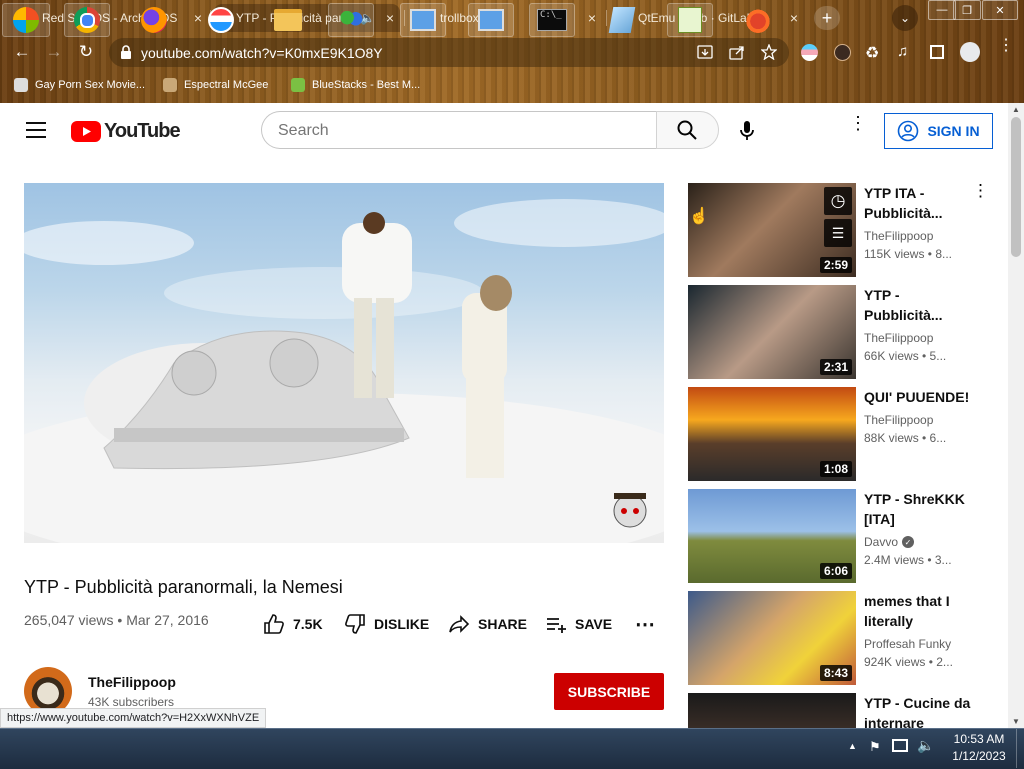 Image resolution: width=1024 pixels, height=769 pixels. Describe the element at coordinates (36, 130) in the screenshot. I see `hamburger-menu-icon` at that location.